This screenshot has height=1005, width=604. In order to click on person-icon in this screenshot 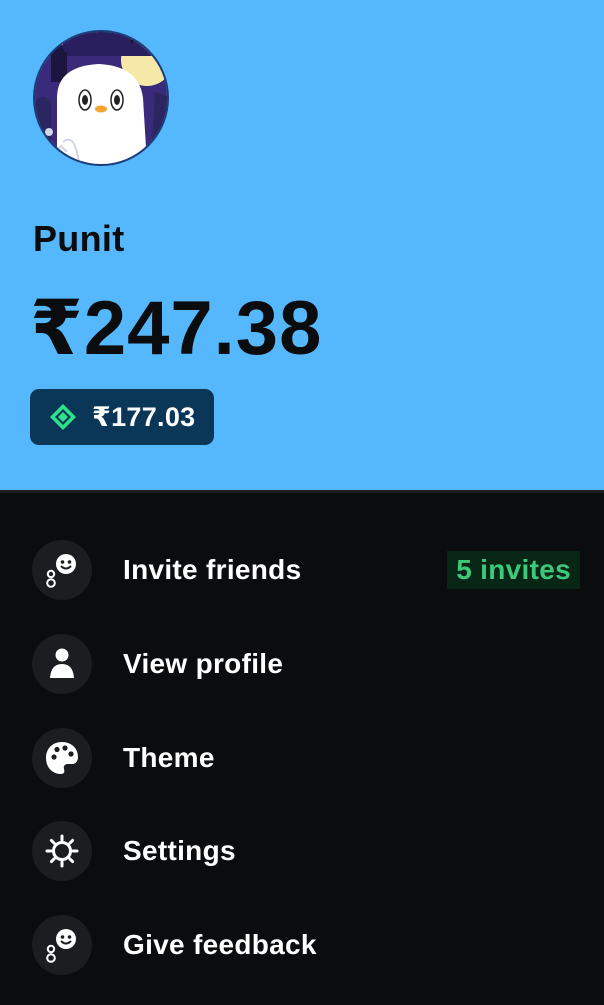, I will do `click(62, 664)`.